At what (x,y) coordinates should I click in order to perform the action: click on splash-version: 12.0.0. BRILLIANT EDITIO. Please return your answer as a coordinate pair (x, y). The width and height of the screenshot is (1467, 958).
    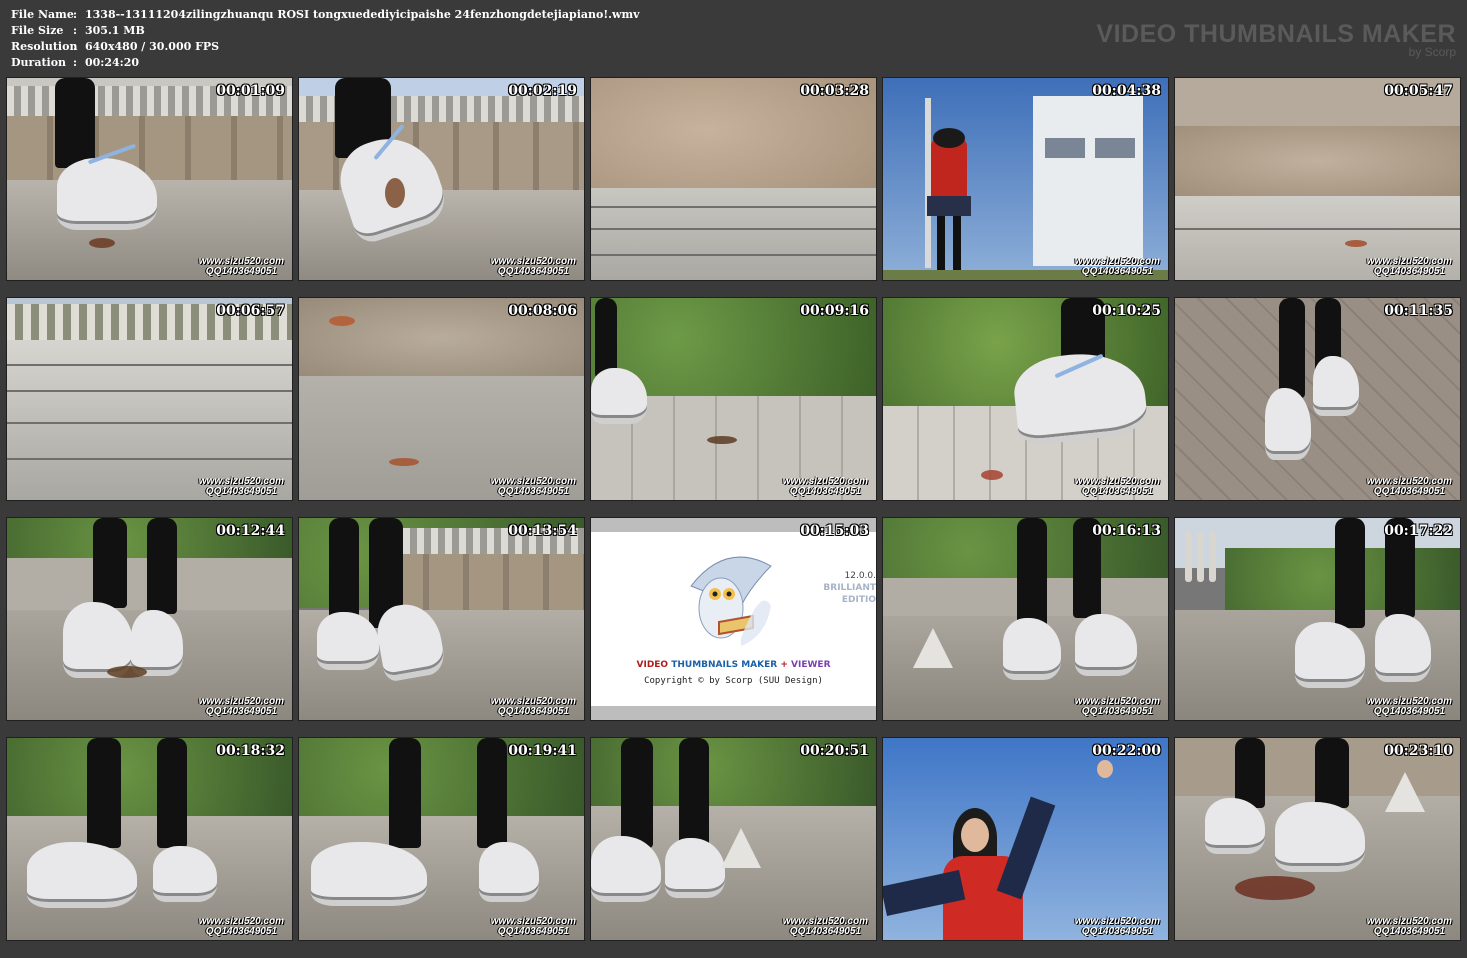
    Looking at the image, I should click on (849, 588).